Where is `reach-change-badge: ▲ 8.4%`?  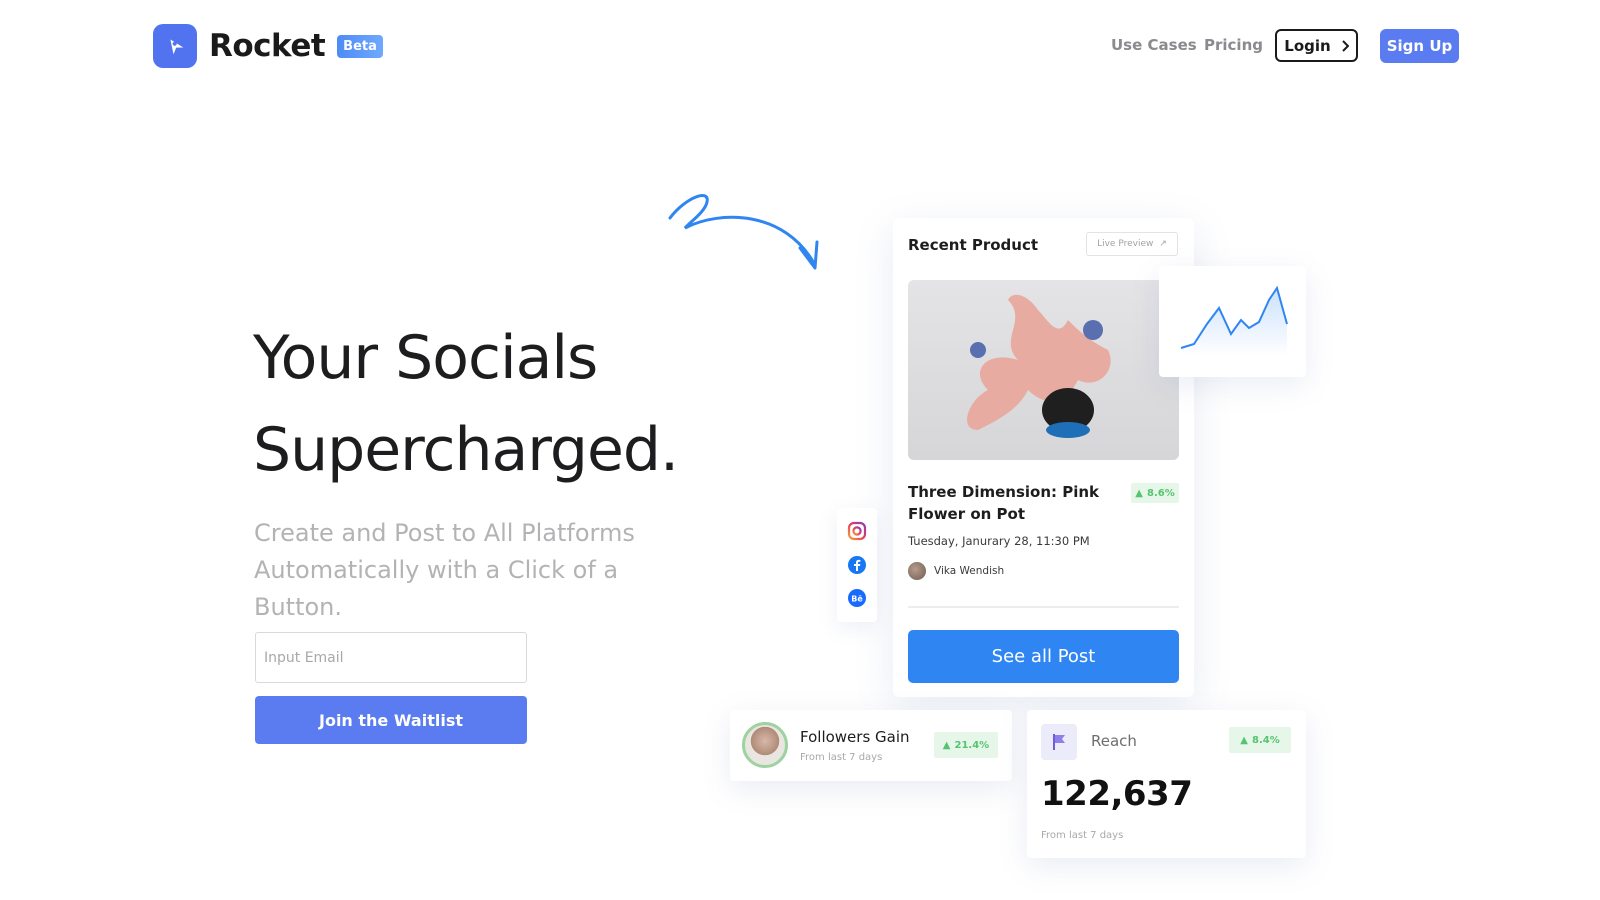
reach-change-badge: ▲ 8.4% is located at coordinates (1260, 740).